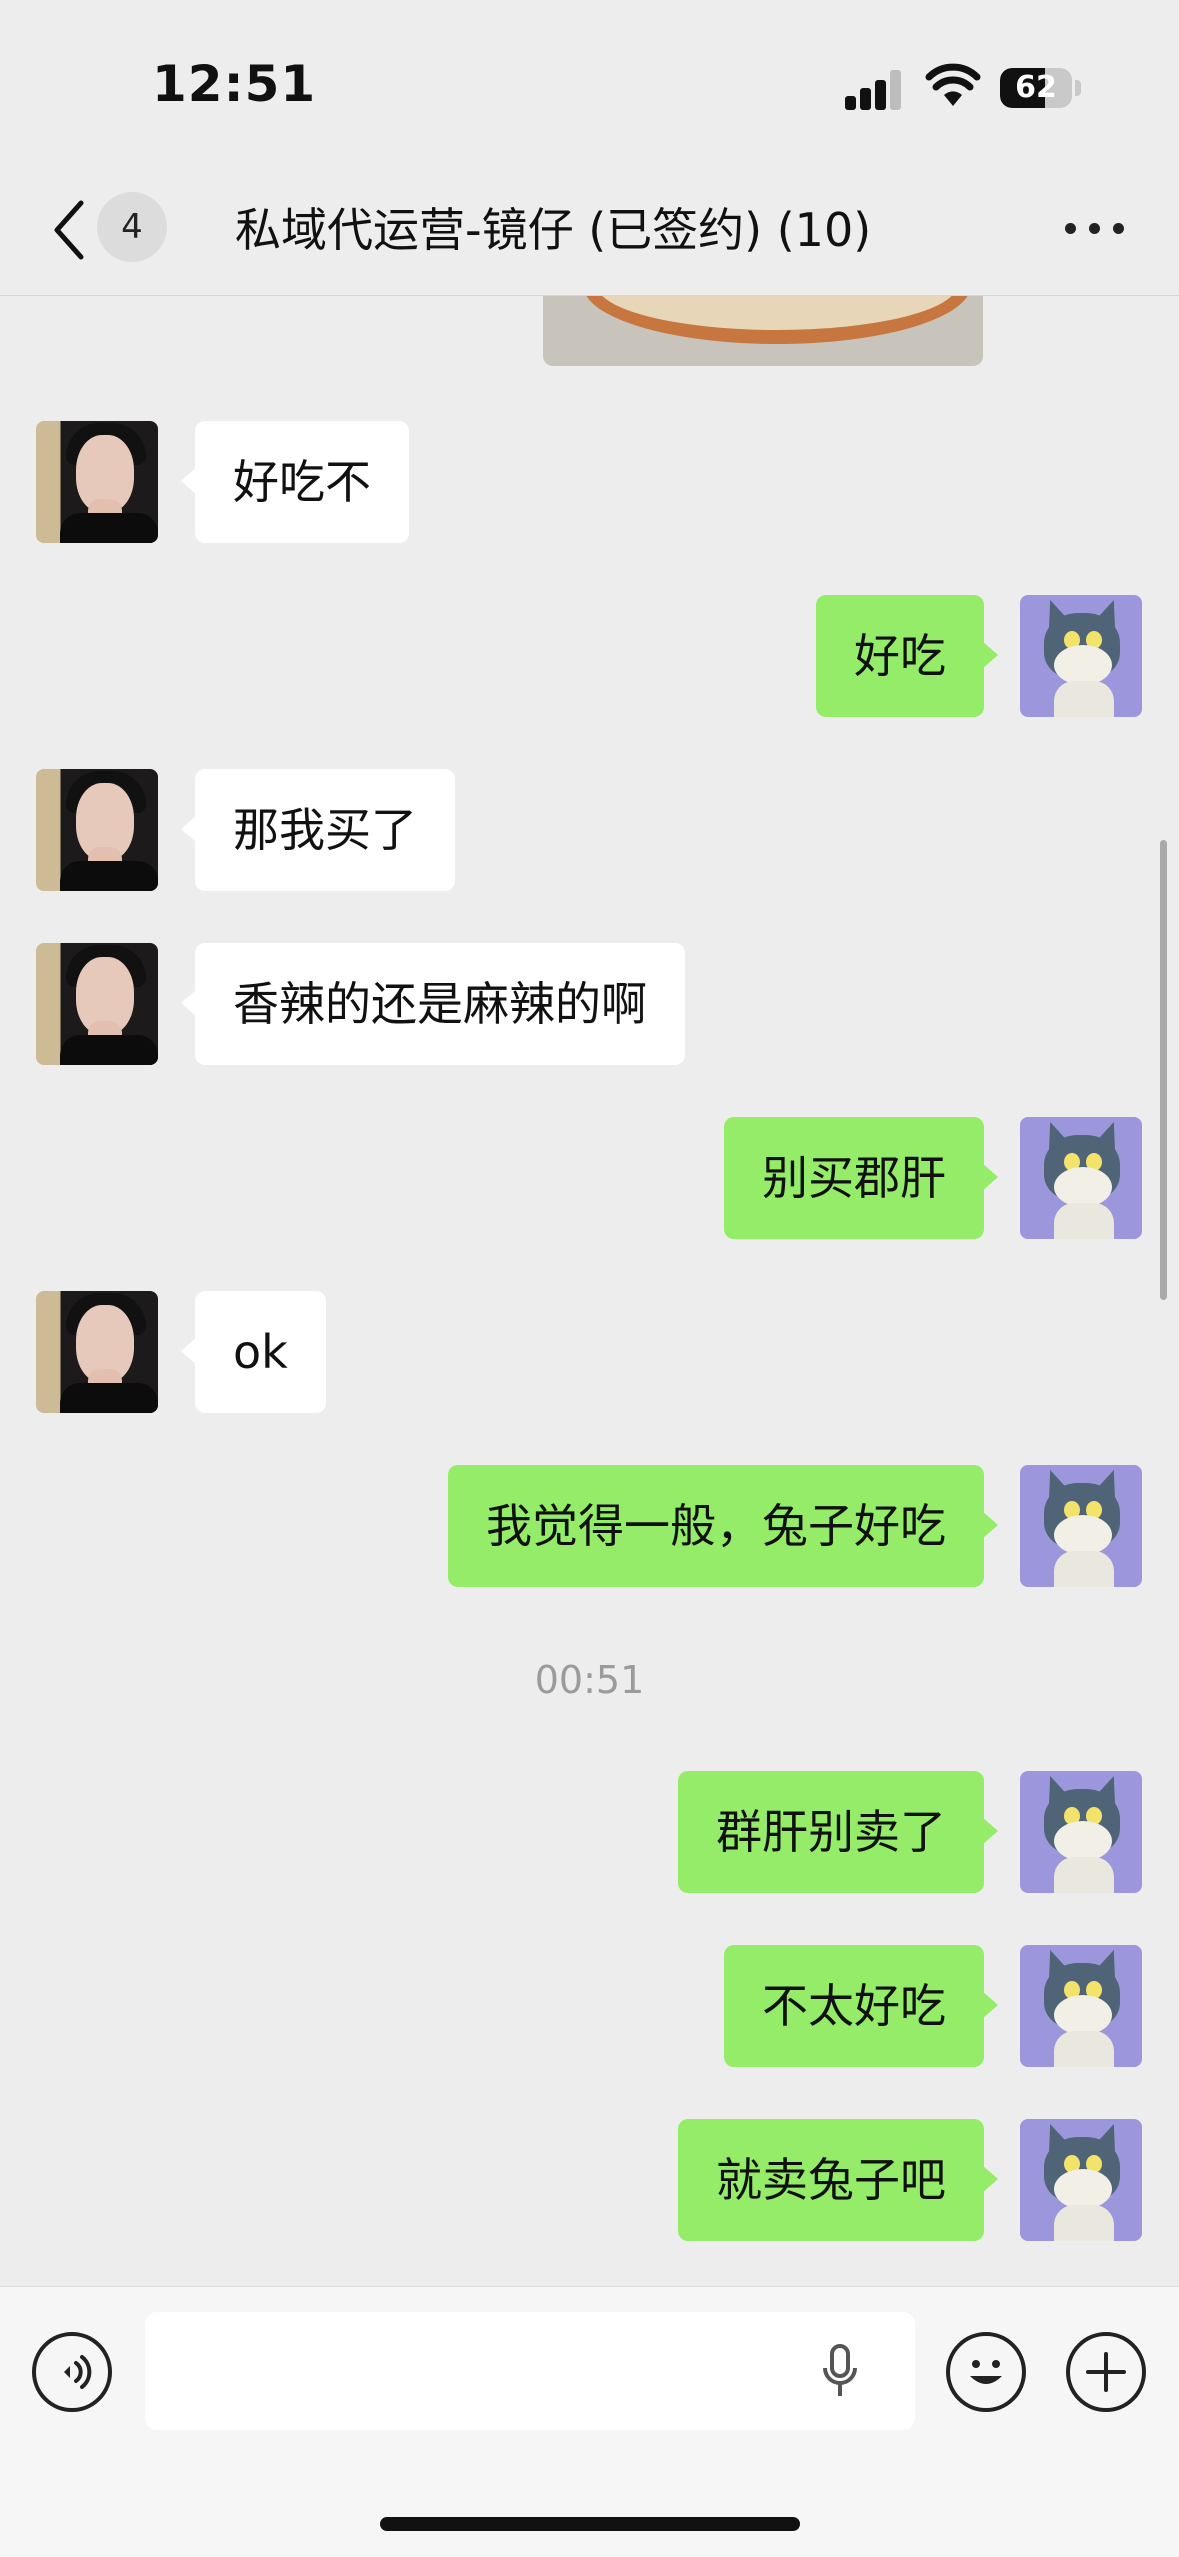  I want to click on chat-header: 4 私域代运营-镜仔 (已签约) (10), so click(589, 230).